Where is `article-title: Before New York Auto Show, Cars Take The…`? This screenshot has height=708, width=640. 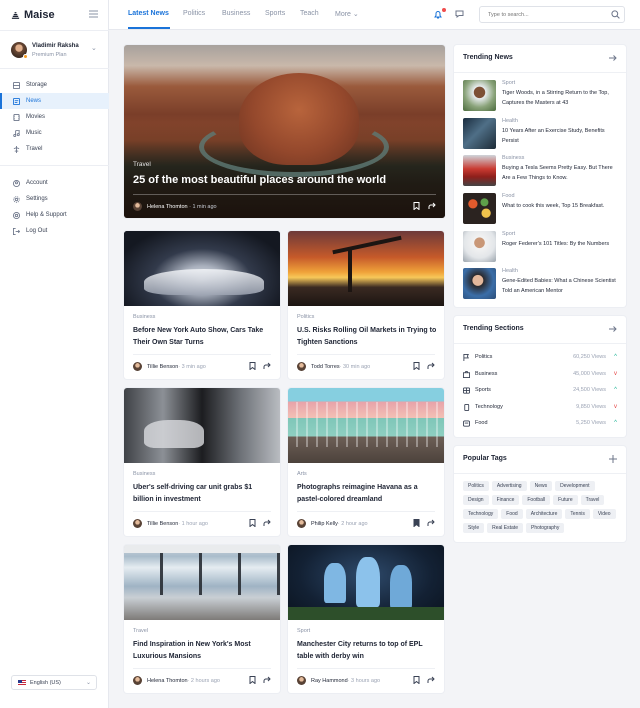
article-title: Before New York Auto Show, Cars Take The… is located at coordinates (203, 337).